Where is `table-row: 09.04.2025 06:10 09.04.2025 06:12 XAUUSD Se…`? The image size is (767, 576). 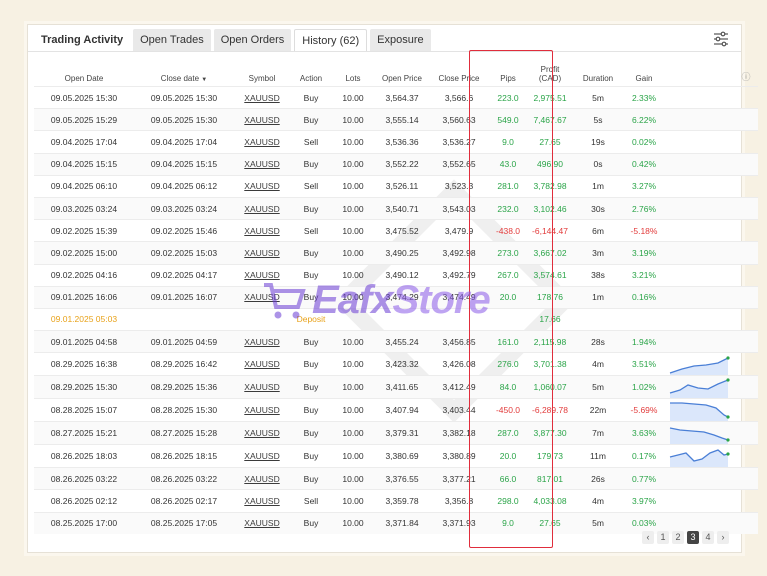
table-row: 09.04.2025 06:10 09.04.2025 06:12 XAUUSD Se… is located at coordinates (396, 186).